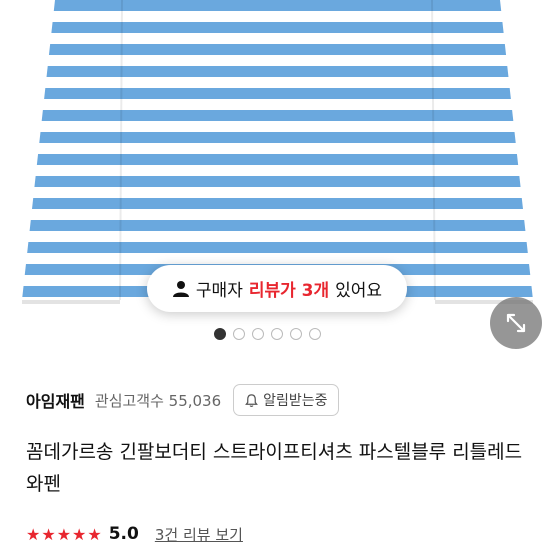 The width and height of the screenshot is (555, 555). I want to click on shop-name: 아임재팬, so click(55, 400).